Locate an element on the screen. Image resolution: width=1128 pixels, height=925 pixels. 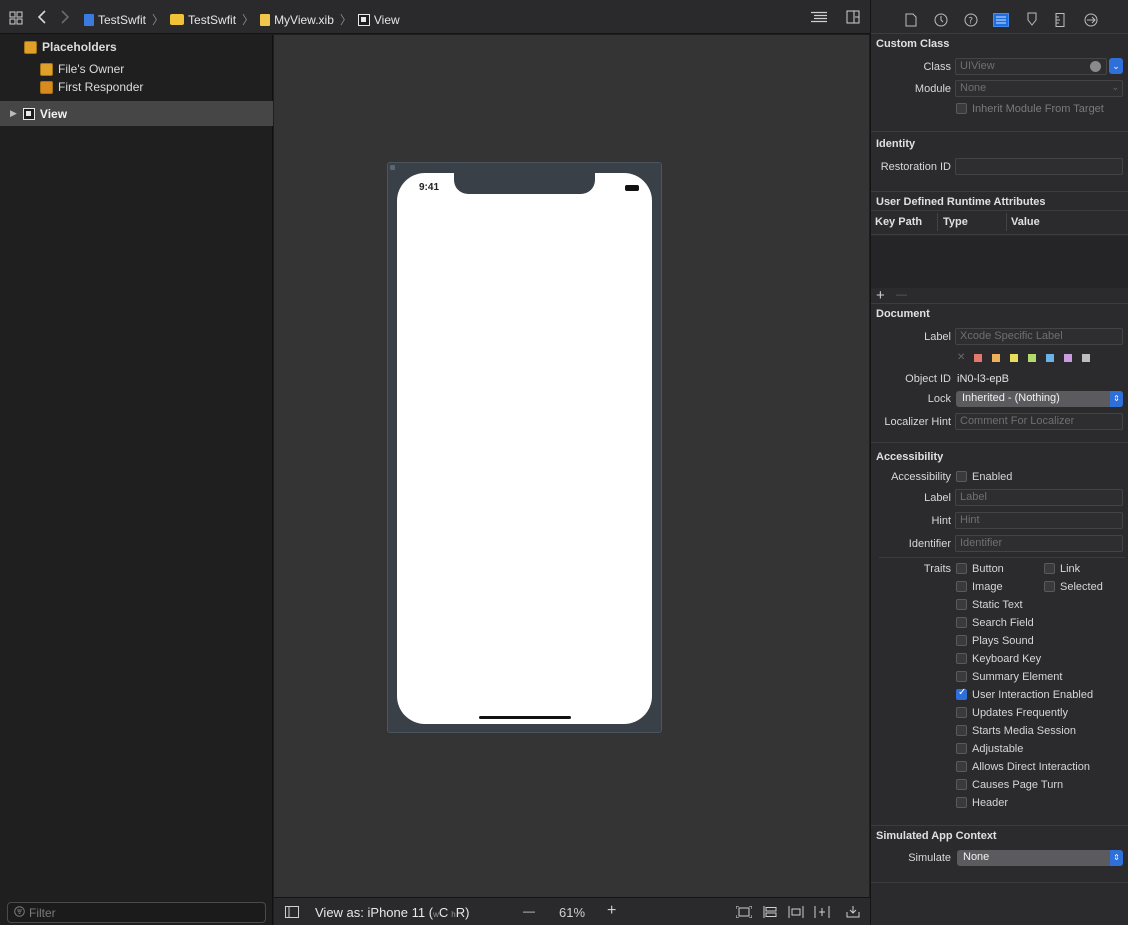
document-label-field: Xcode Specific Label is located at coordinates (1039, 336).